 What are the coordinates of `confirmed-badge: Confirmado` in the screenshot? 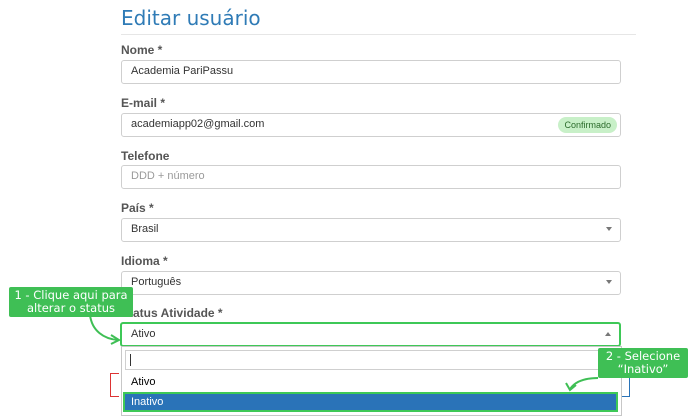 It's located at (587, 125).